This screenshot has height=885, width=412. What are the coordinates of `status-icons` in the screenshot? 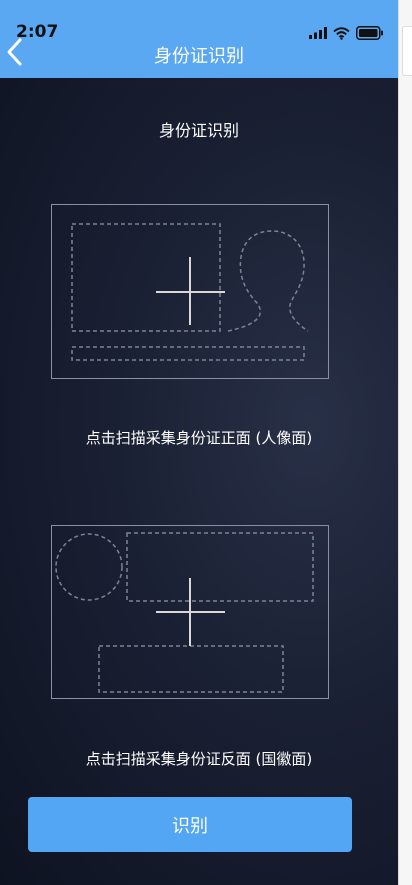 It's located at (346, 33).